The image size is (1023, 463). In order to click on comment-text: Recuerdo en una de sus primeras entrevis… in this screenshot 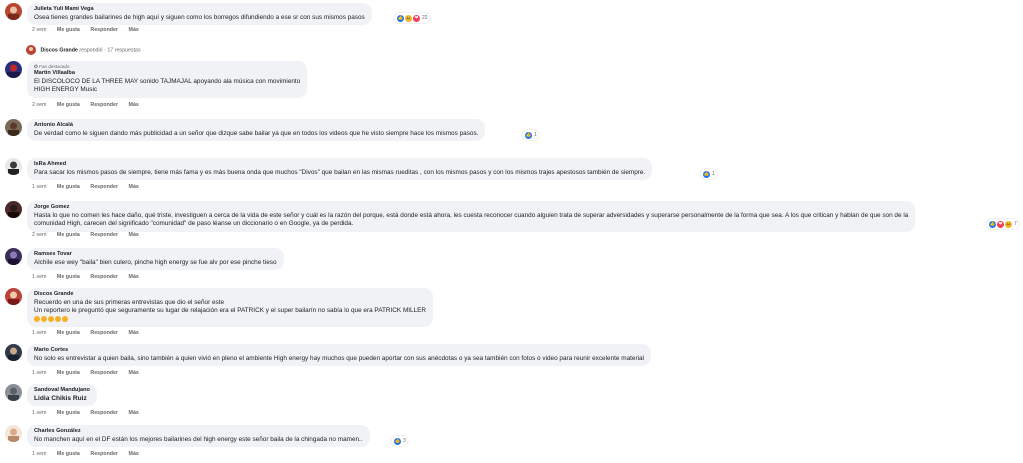, I will do `click(129, 302)`.